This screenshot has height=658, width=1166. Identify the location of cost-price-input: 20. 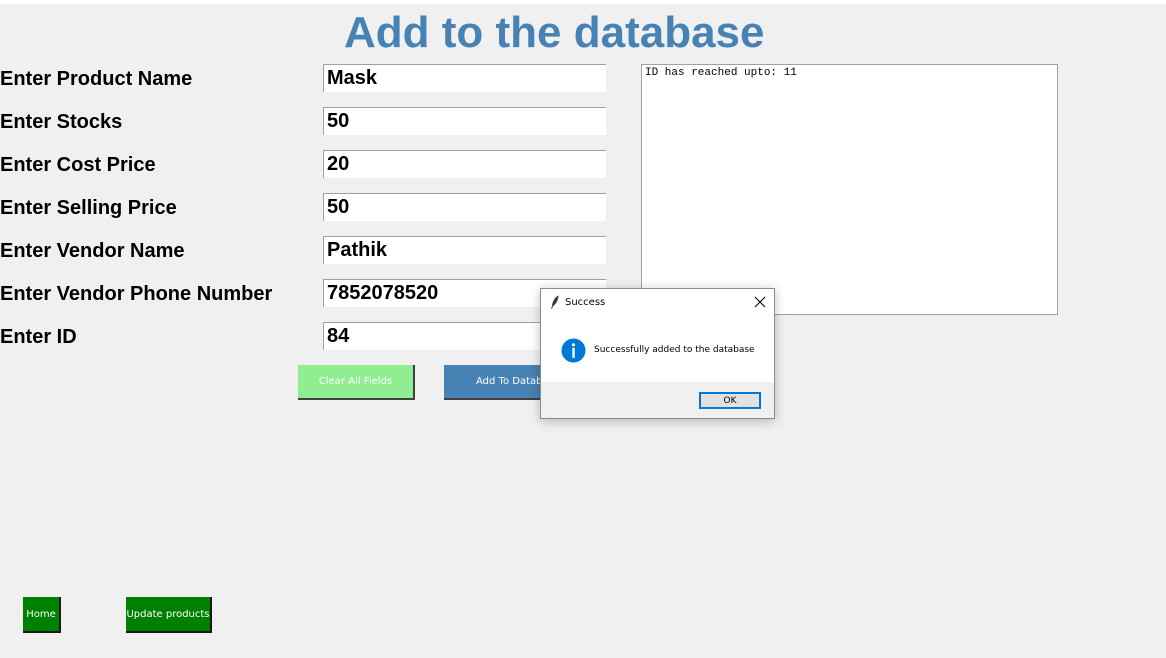
(464, 164).